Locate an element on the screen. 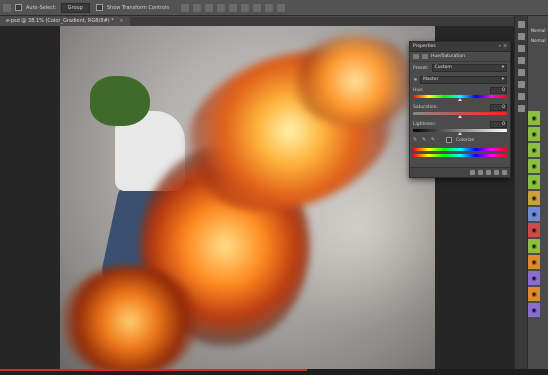  lightness-label: Lightness: is located at coordinates (425, 124).